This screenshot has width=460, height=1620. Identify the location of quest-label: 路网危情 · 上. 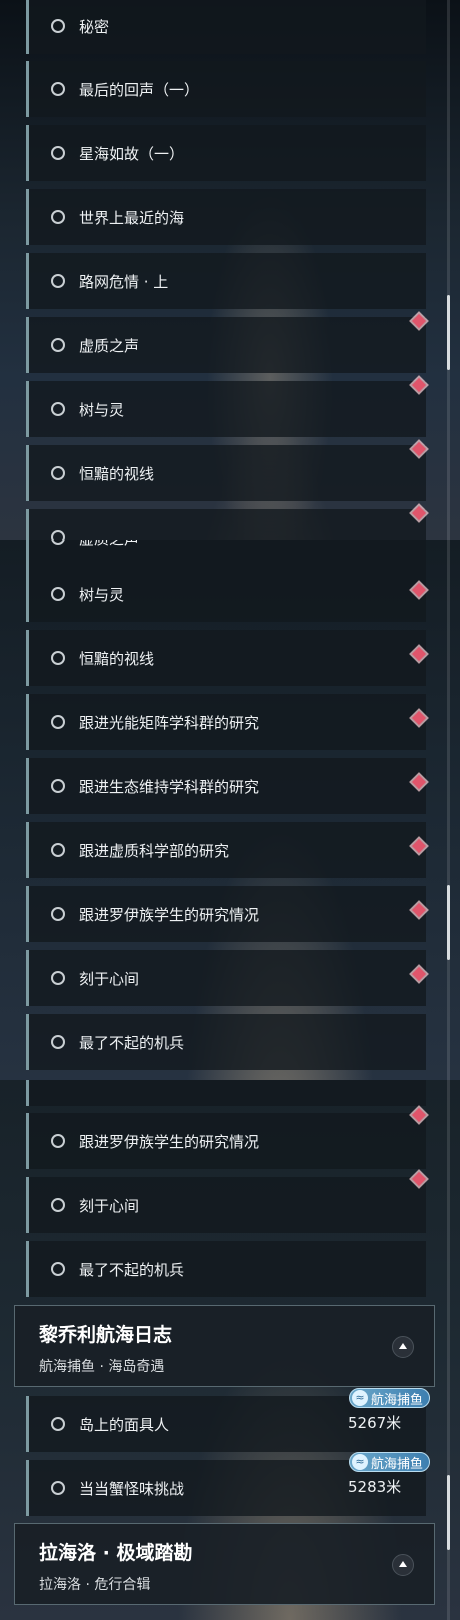
(124, 281).